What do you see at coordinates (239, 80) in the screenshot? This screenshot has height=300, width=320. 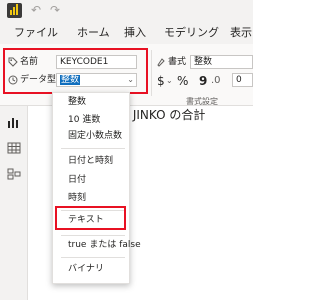 I see `decimal-places-value: 0` at bounding box center [239, 80].